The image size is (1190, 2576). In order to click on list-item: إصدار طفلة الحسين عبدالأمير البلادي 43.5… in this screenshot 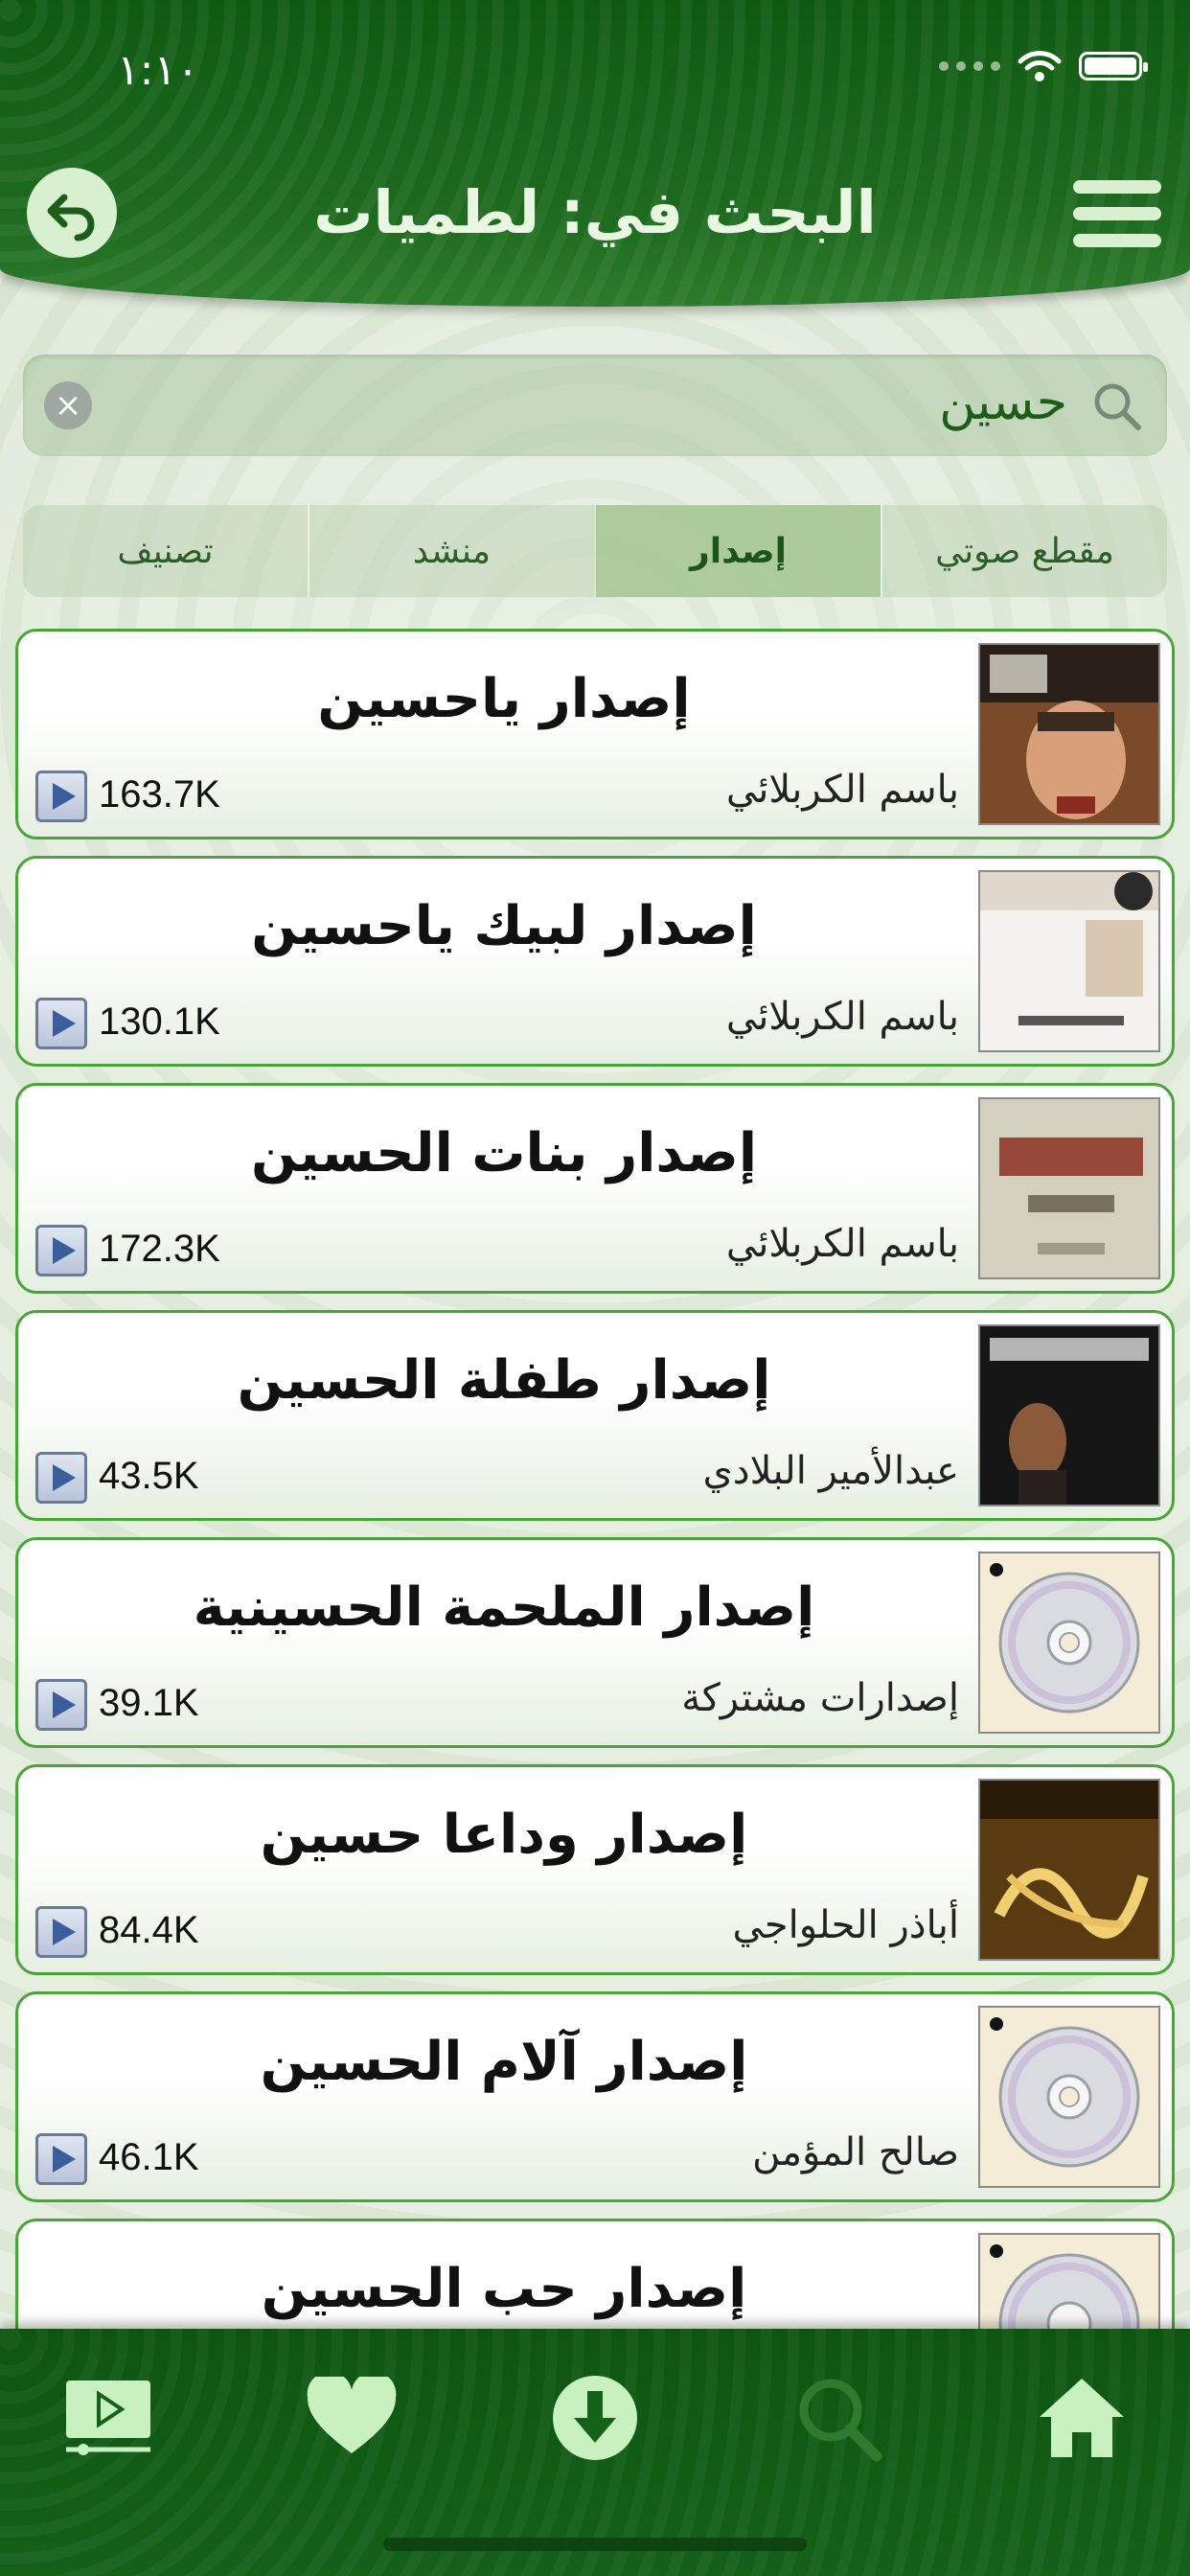, I will do `click(595, 1415)`.